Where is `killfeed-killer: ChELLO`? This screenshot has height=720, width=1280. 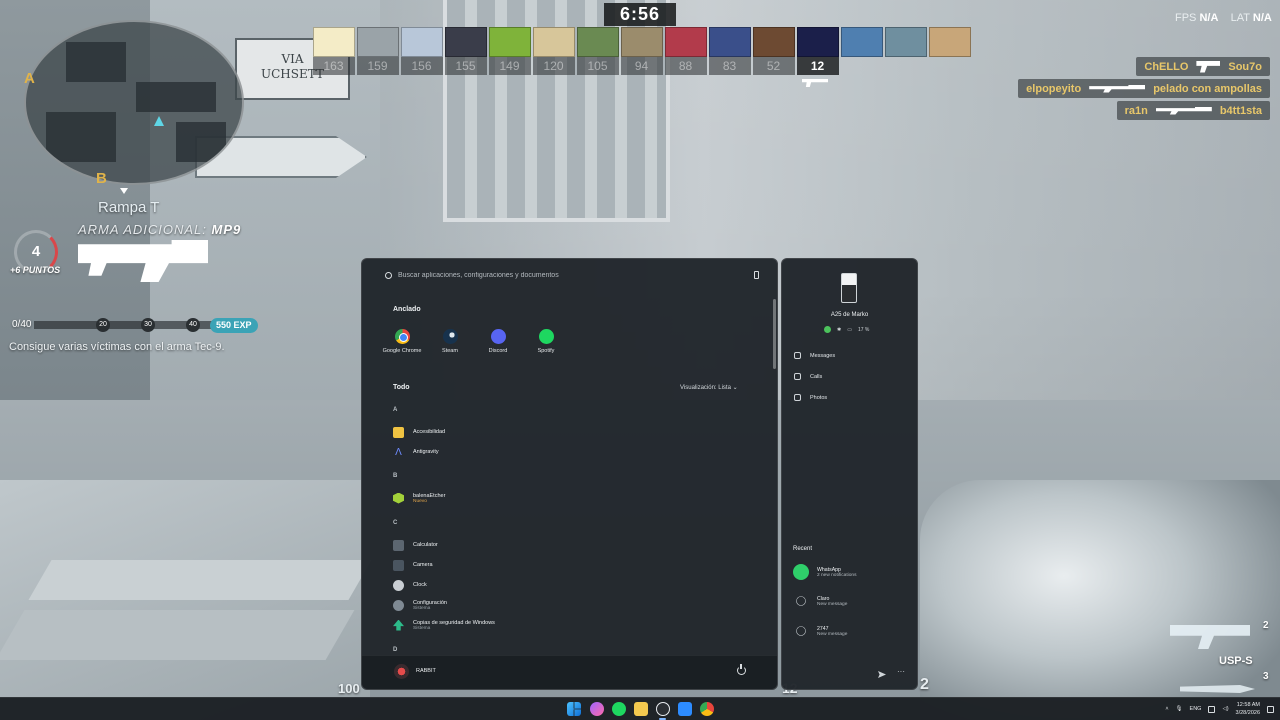 killfeed-killer: ChELLO is located at coordinates (1166, 66).